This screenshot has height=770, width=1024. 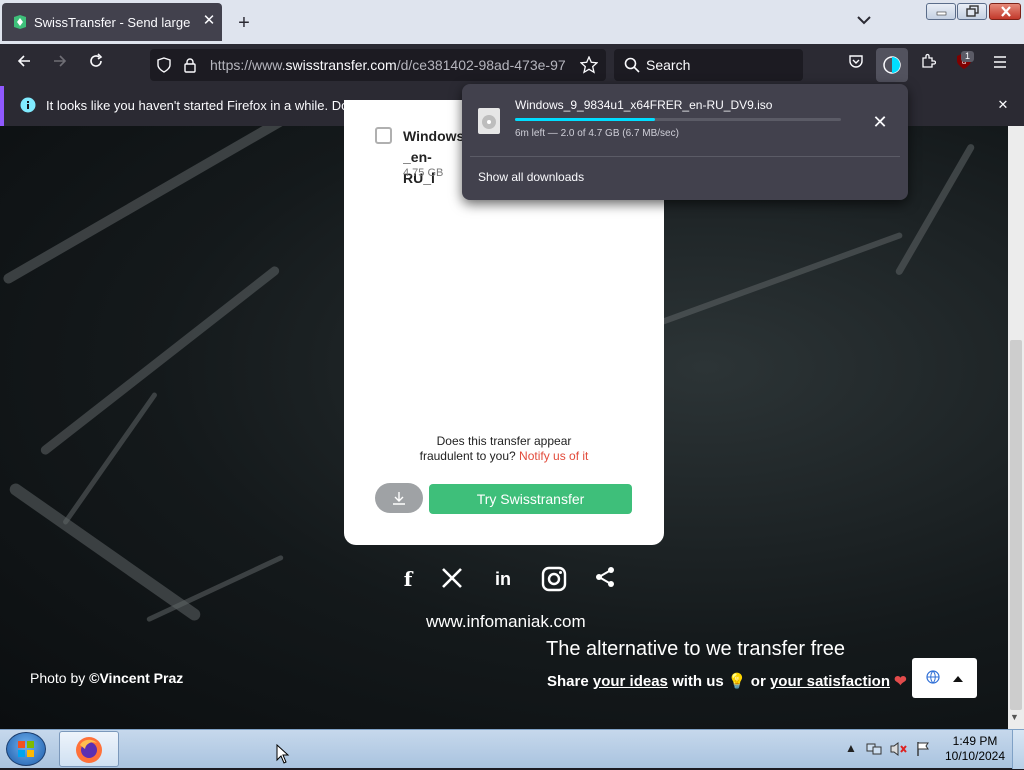 What do you see at coordinates (874, 749) in the screenshot?
I see `network-icon` at bounding box center [874, 749].